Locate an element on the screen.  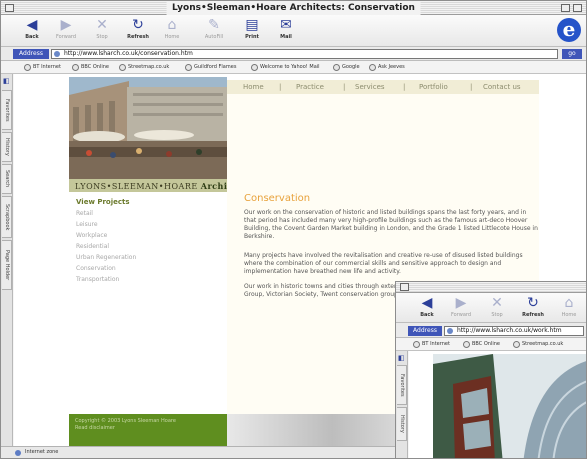
mail-icon: ✉ is located at coordinates (286, 25).